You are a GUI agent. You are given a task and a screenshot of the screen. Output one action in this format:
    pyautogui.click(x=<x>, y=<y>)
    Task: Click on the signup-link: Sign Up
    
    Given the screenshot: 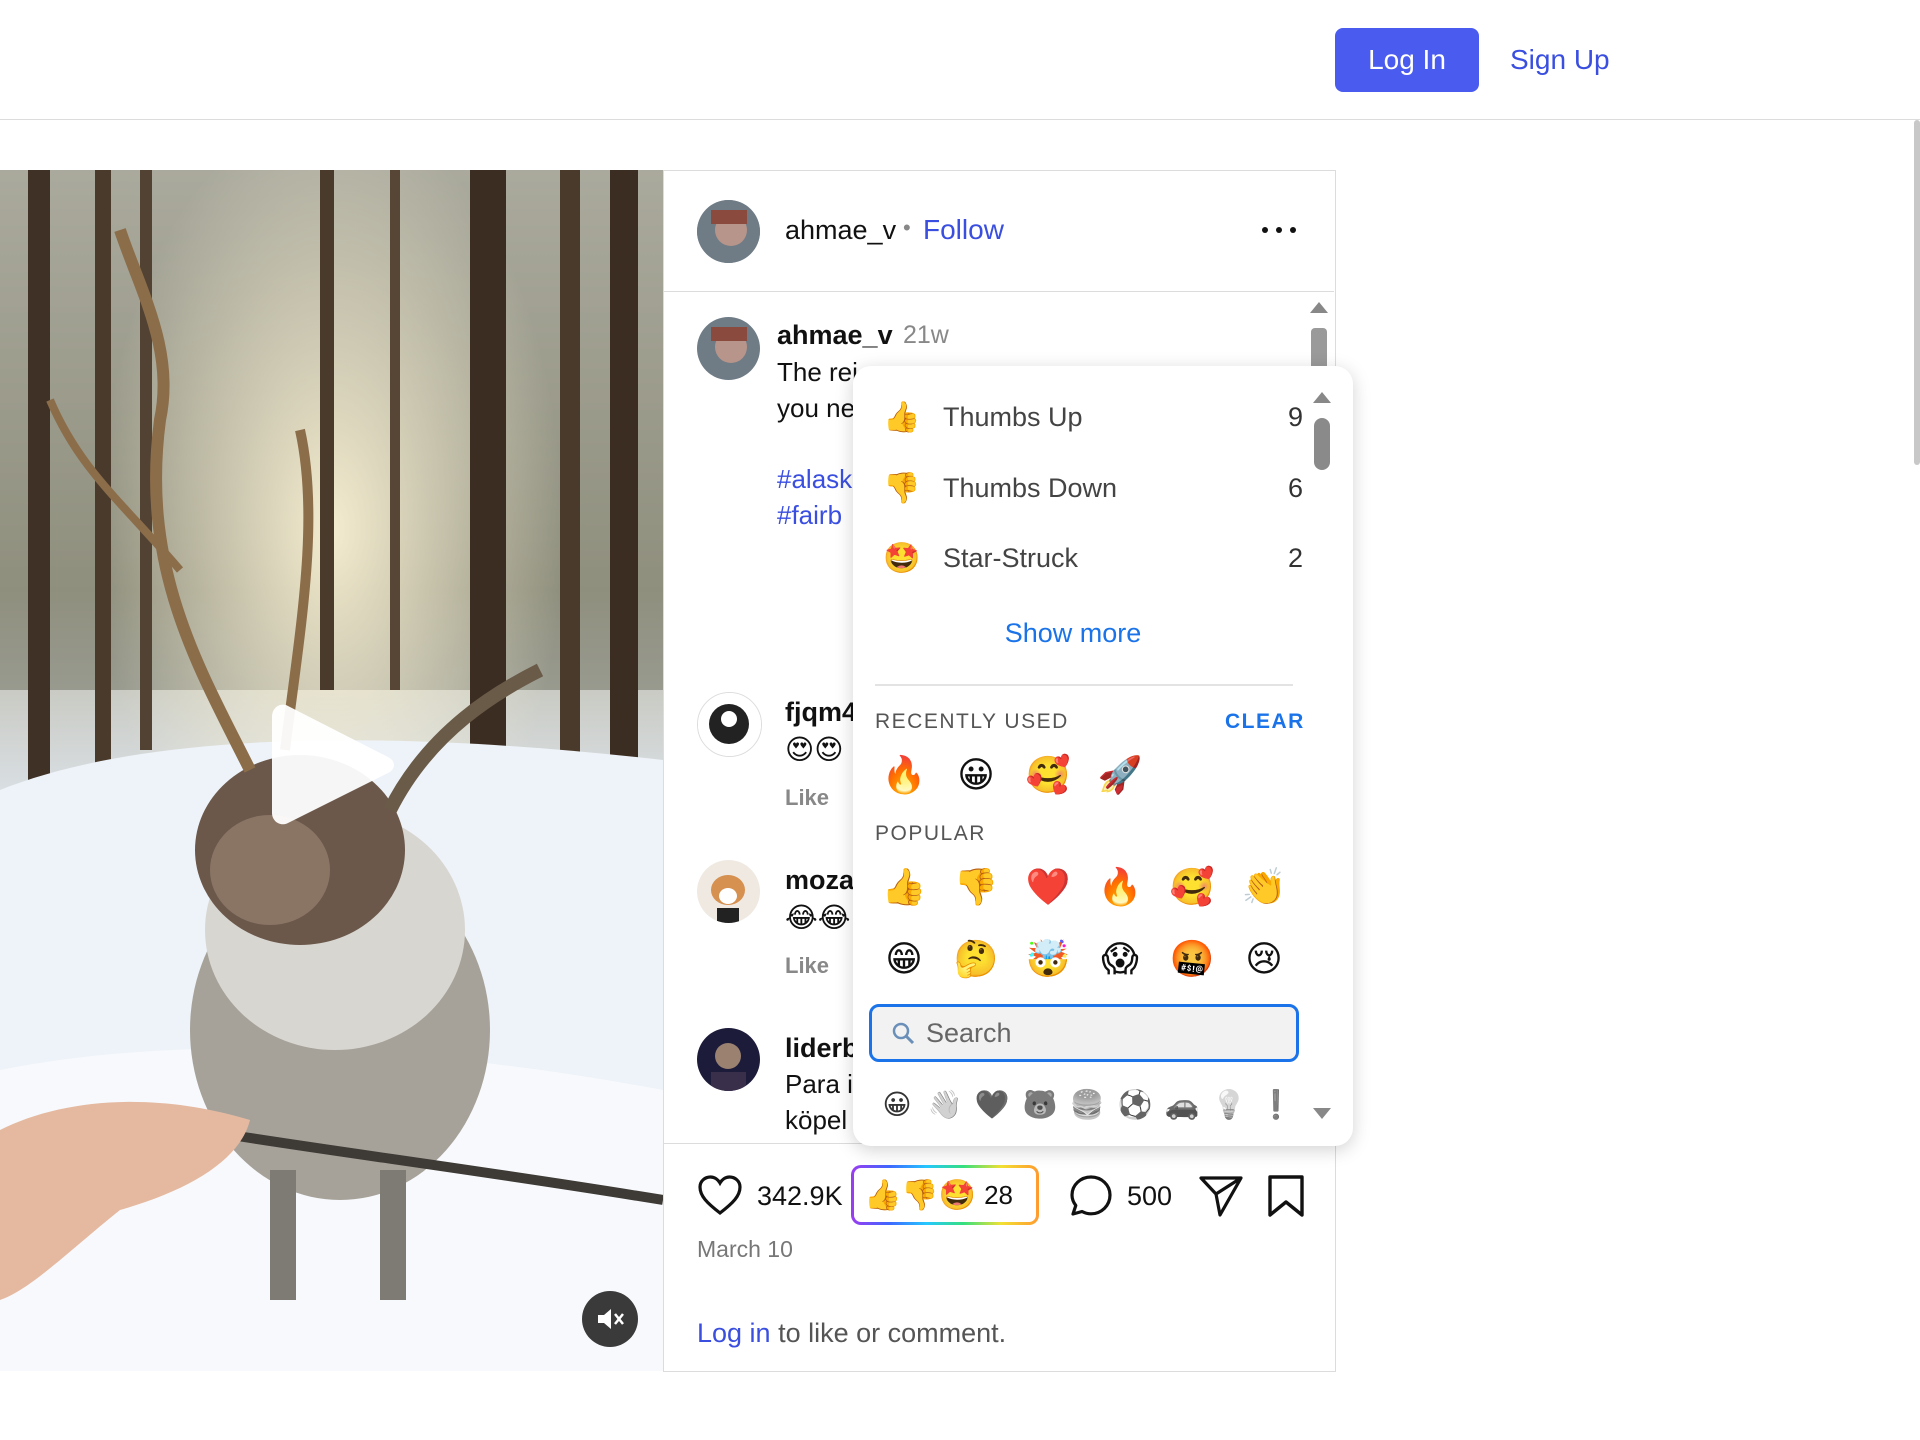 What is the action you would take?
    pyautogui.click(x=1560, y=60)
    